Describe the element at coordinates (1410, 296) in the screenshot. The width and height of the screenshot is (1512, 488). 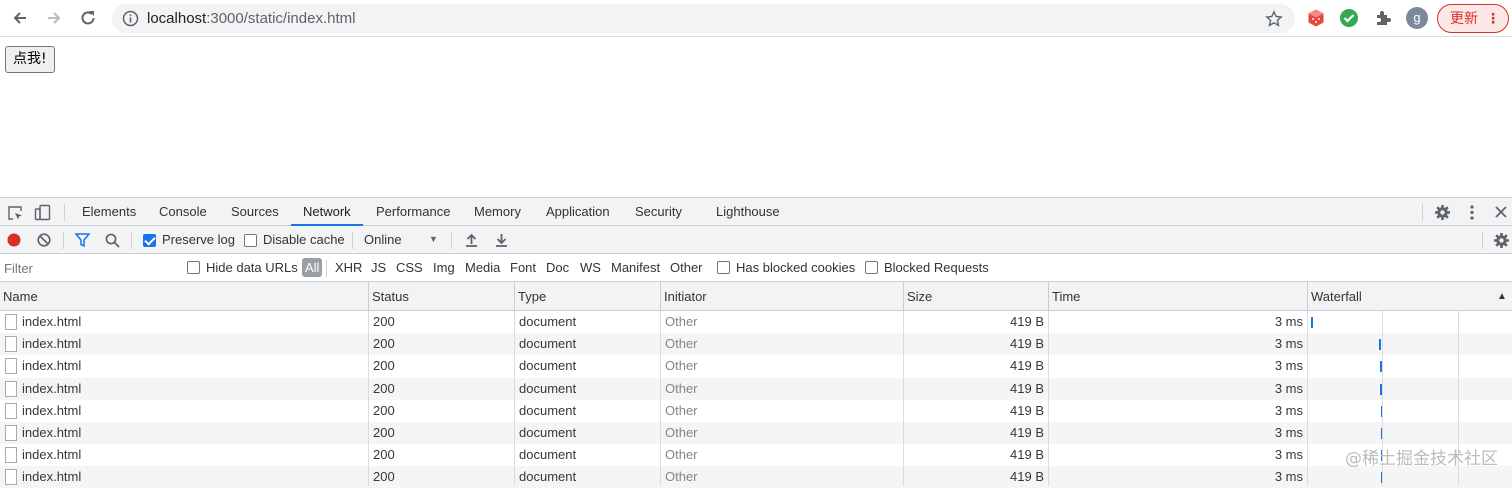
I see `column-header-waterfall: Waterfall` at that location.